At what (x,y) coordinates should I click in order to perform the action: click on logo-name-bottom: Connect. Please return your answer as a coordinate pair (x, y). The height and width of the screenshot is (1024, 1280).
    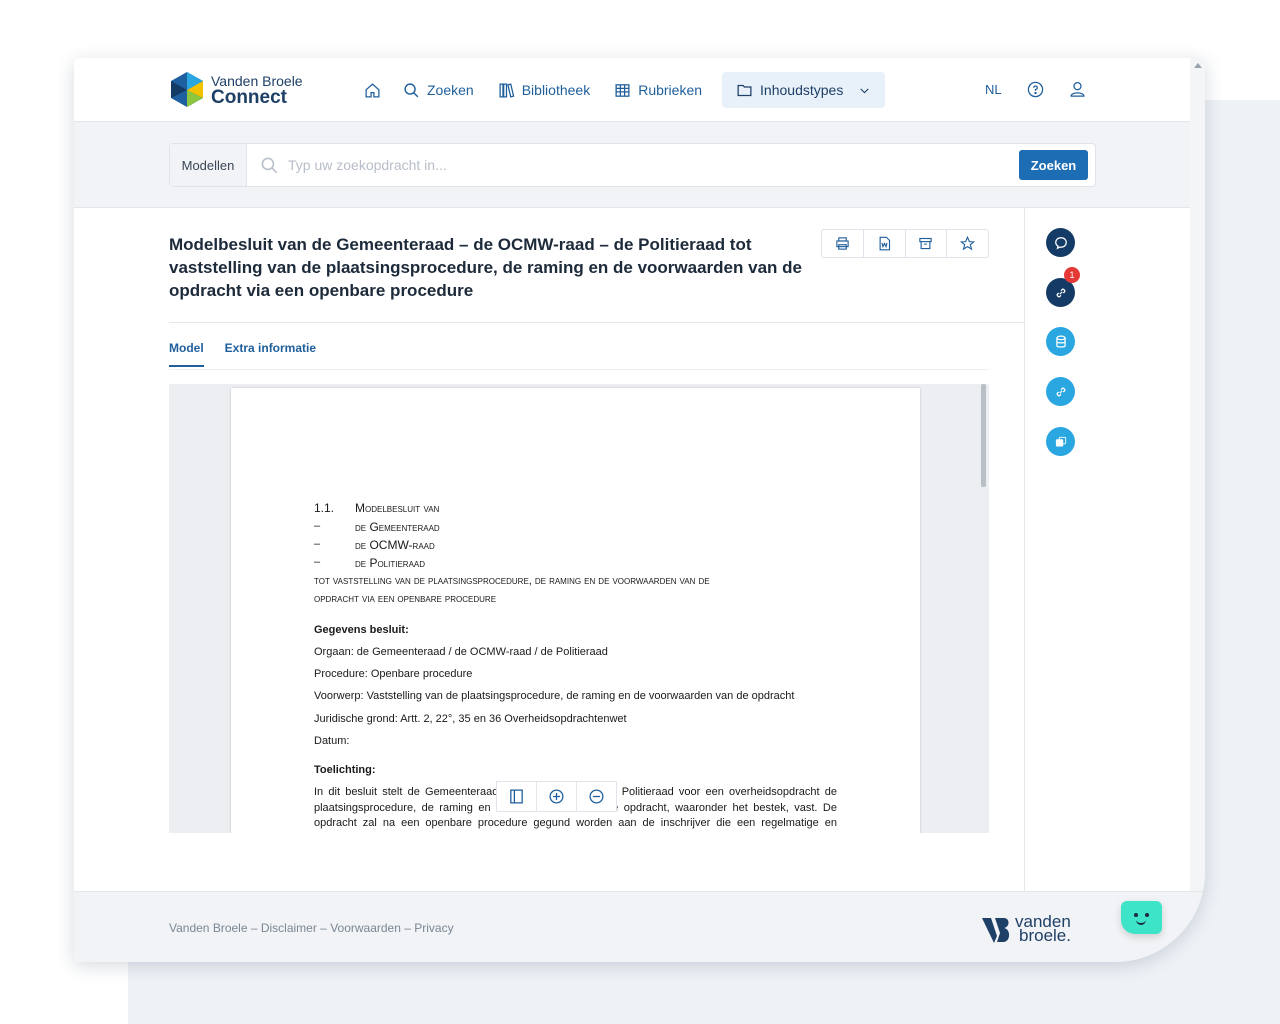
    Looking at the image, I should click on (249, 97).